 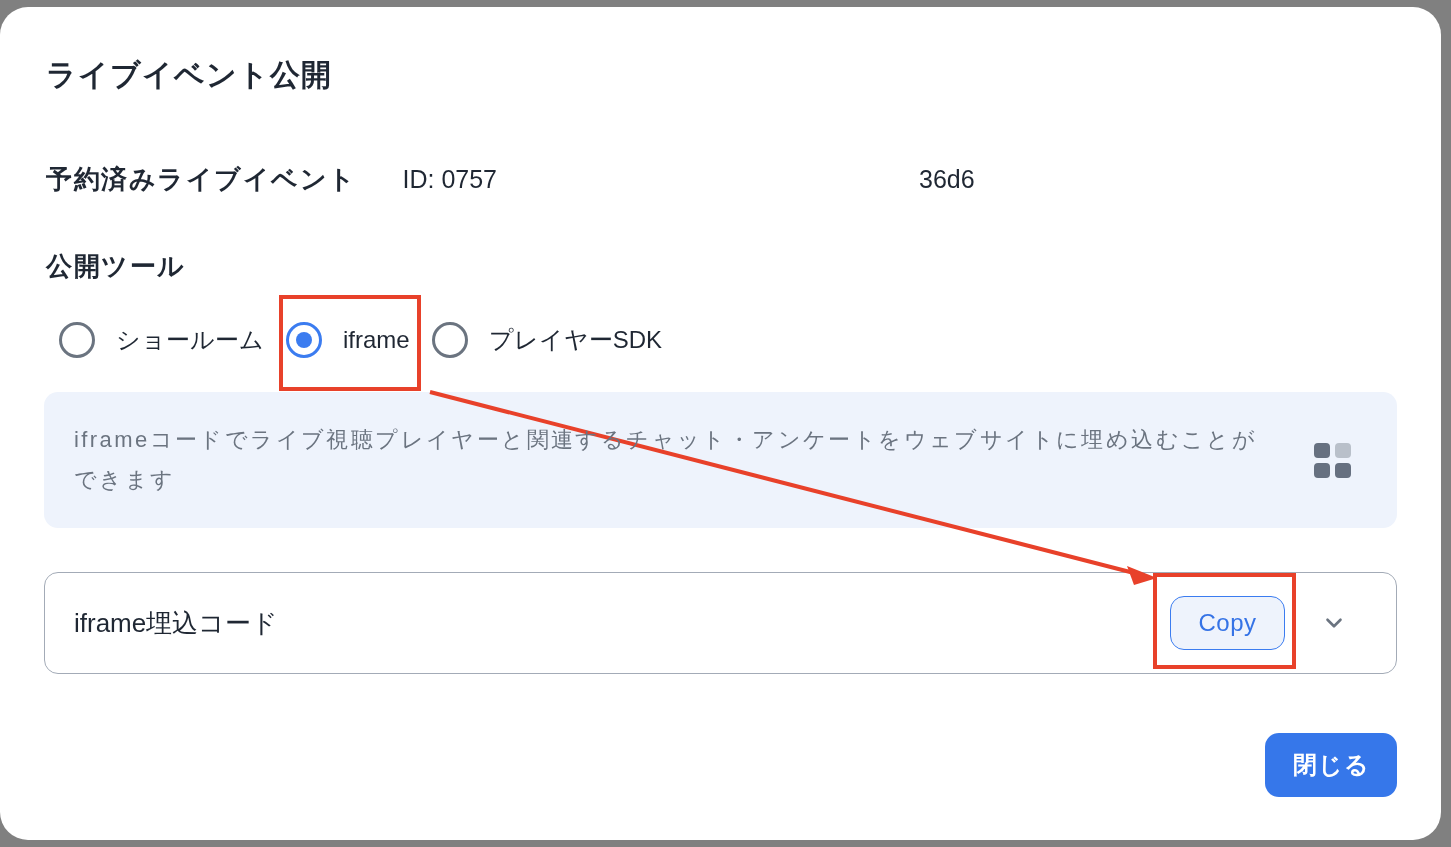 What do you see at coordinates (161, 340) in the screenshot?
I see `radio-option: ショールーム` at bounding box center [161, 340].